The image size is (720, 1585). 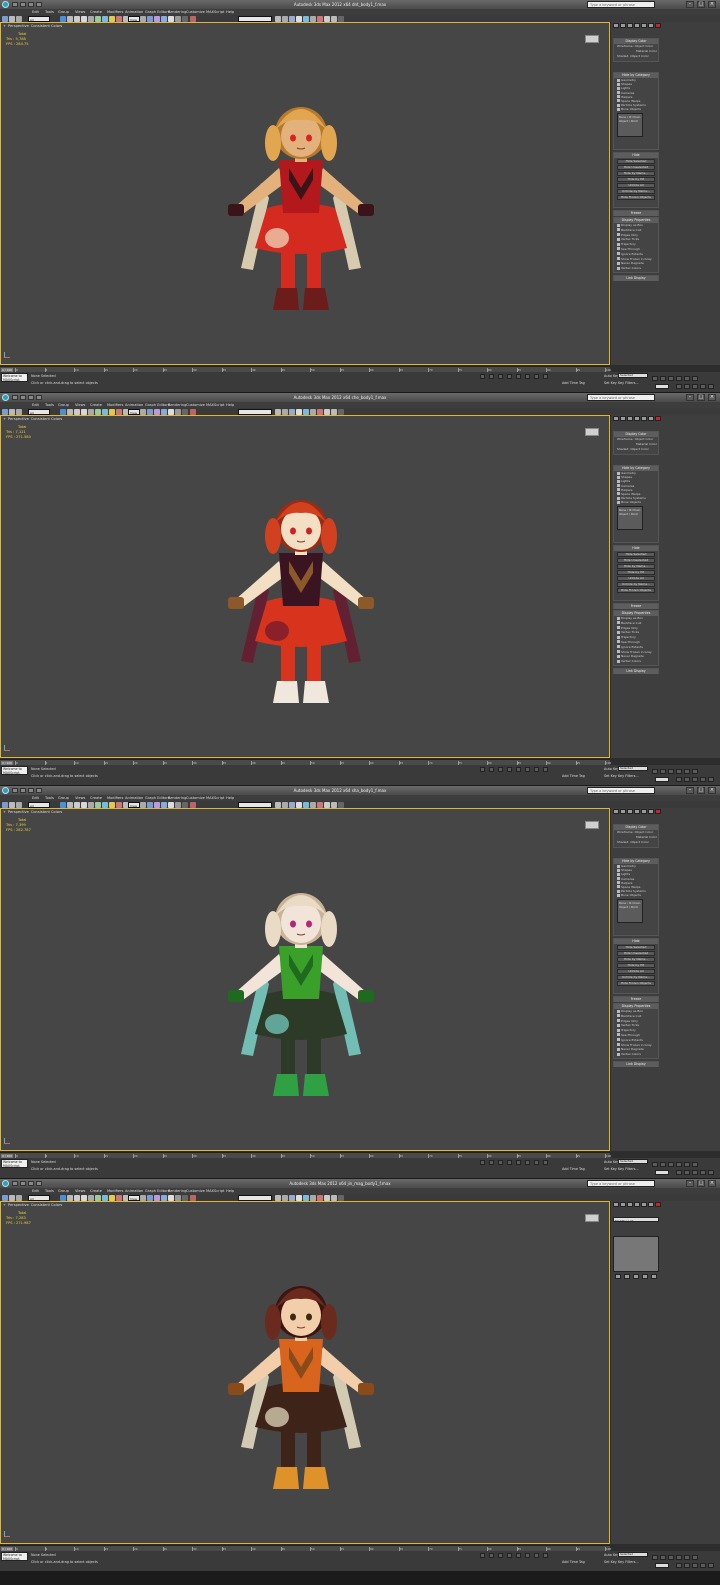 I want to click on show-end-result-icon, so click(x=627, y=1276).